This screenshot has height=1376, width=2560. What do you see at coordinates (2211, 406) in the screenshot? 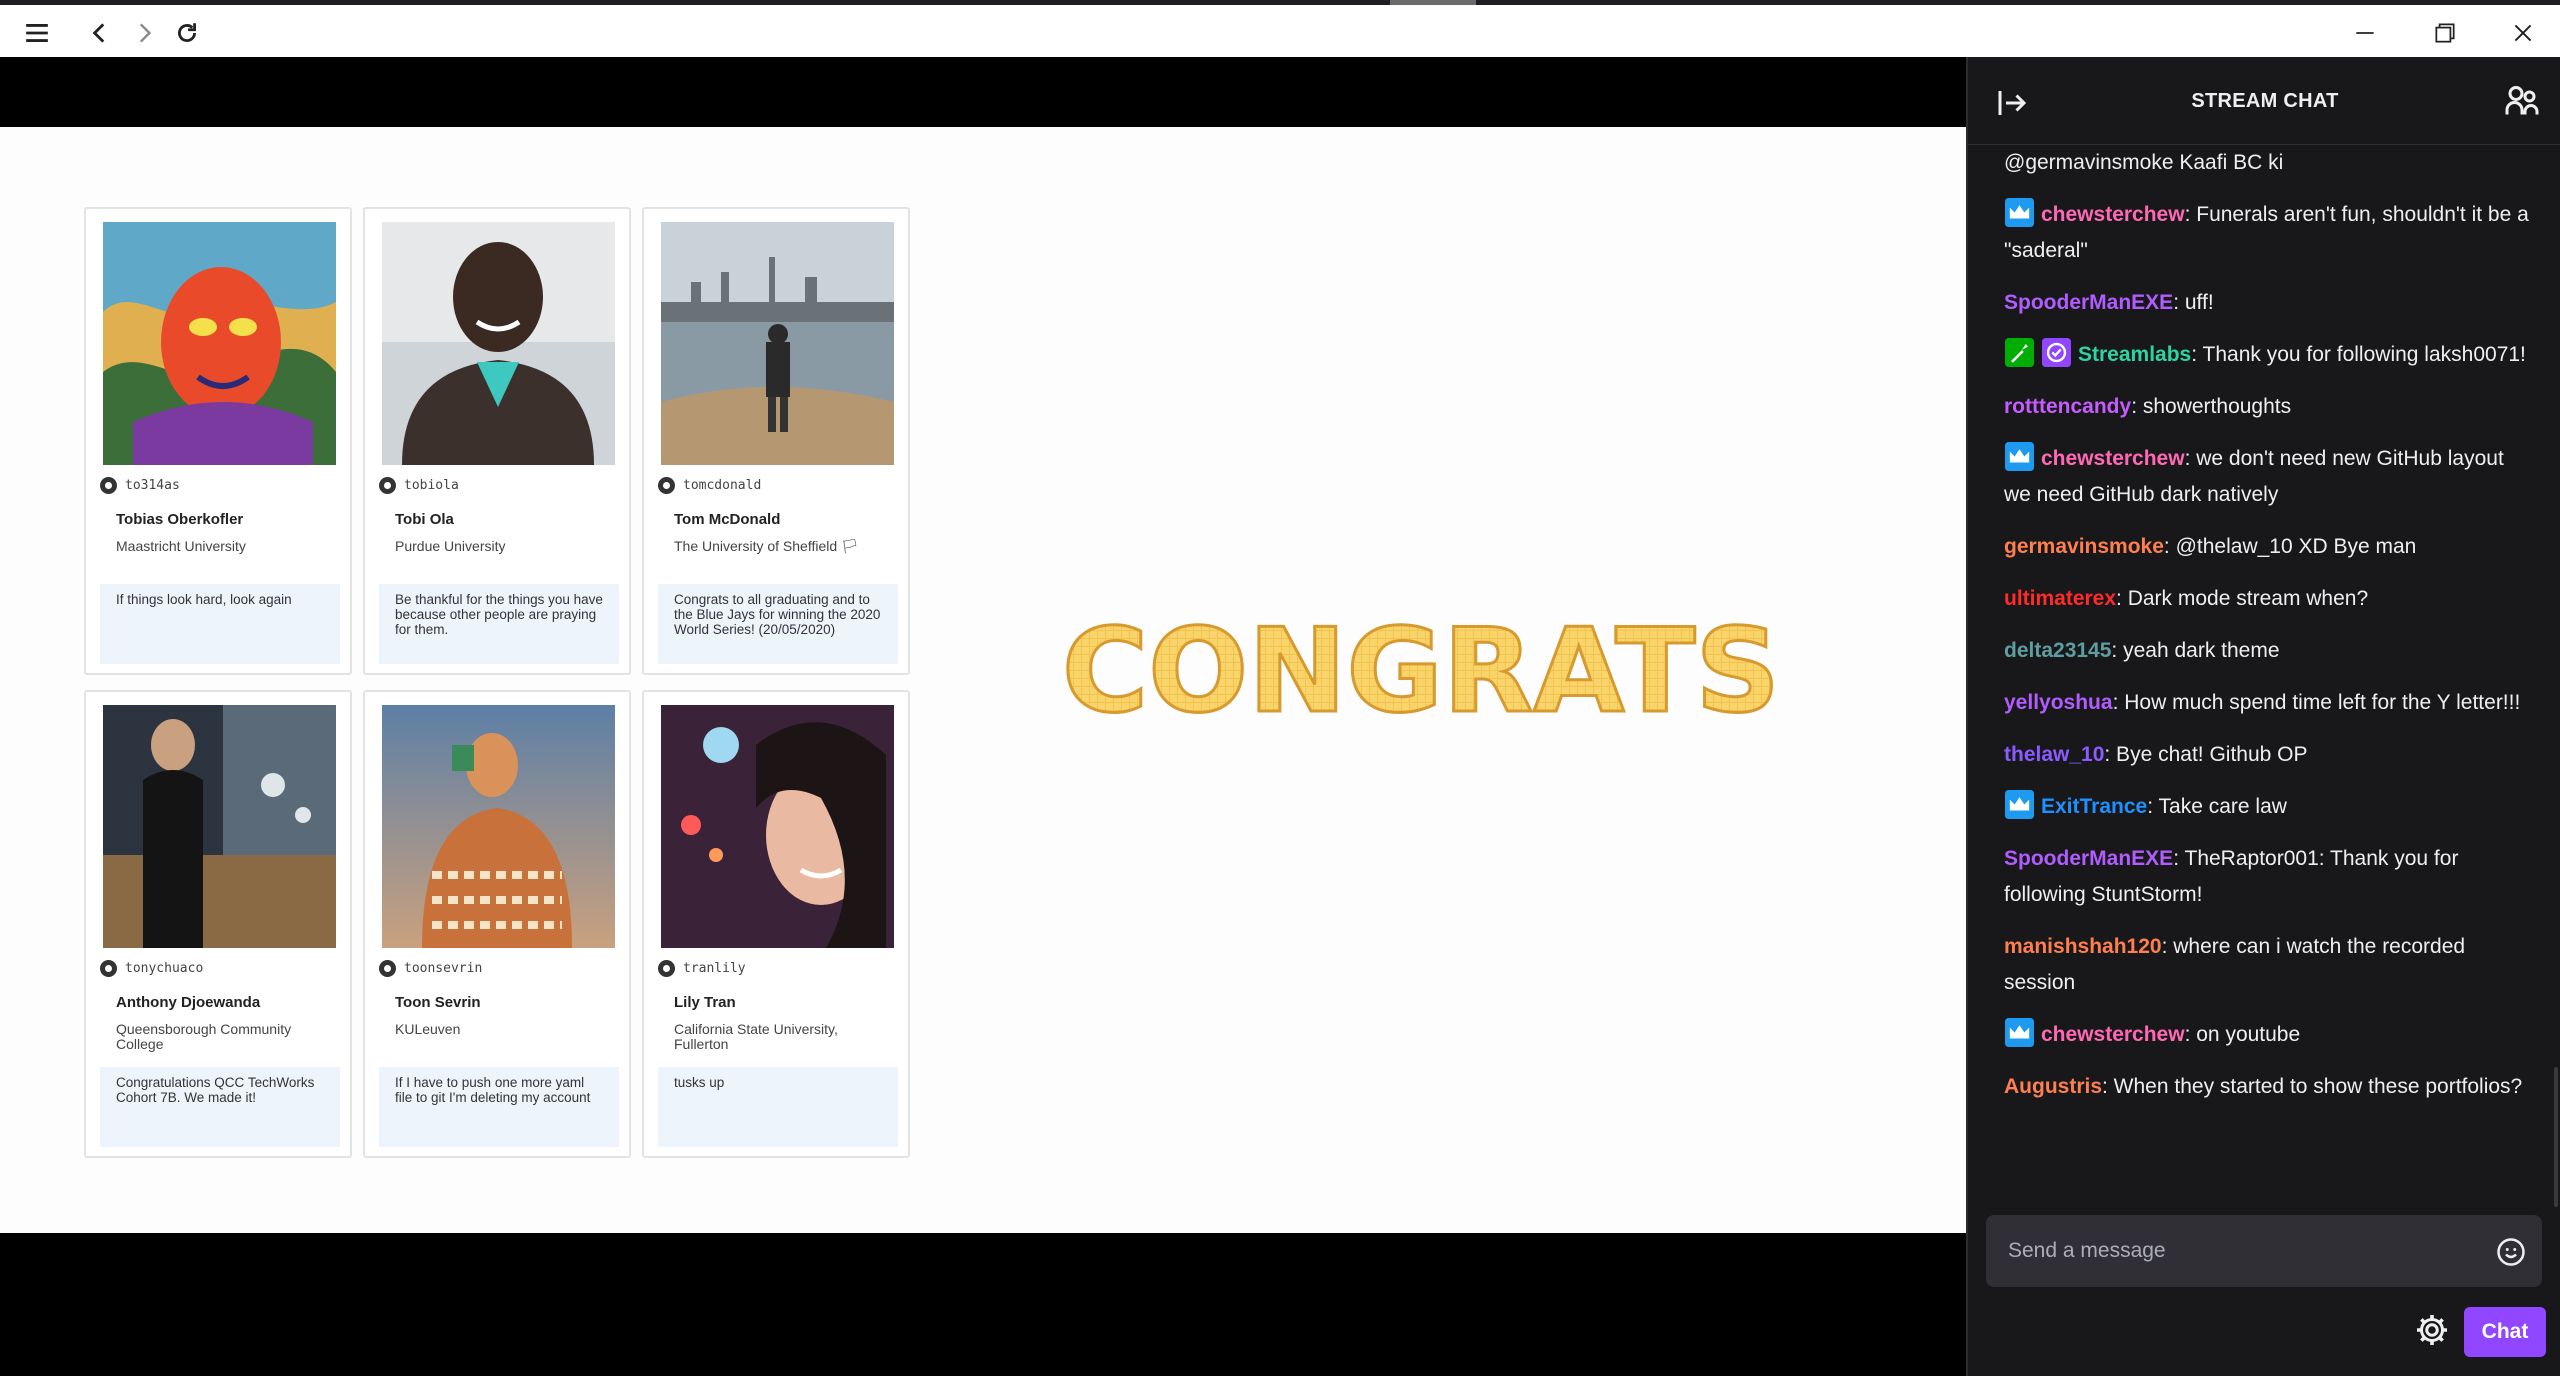
I see `chat-message-text: : showerthoughts` at bounding box center [2211, 406].